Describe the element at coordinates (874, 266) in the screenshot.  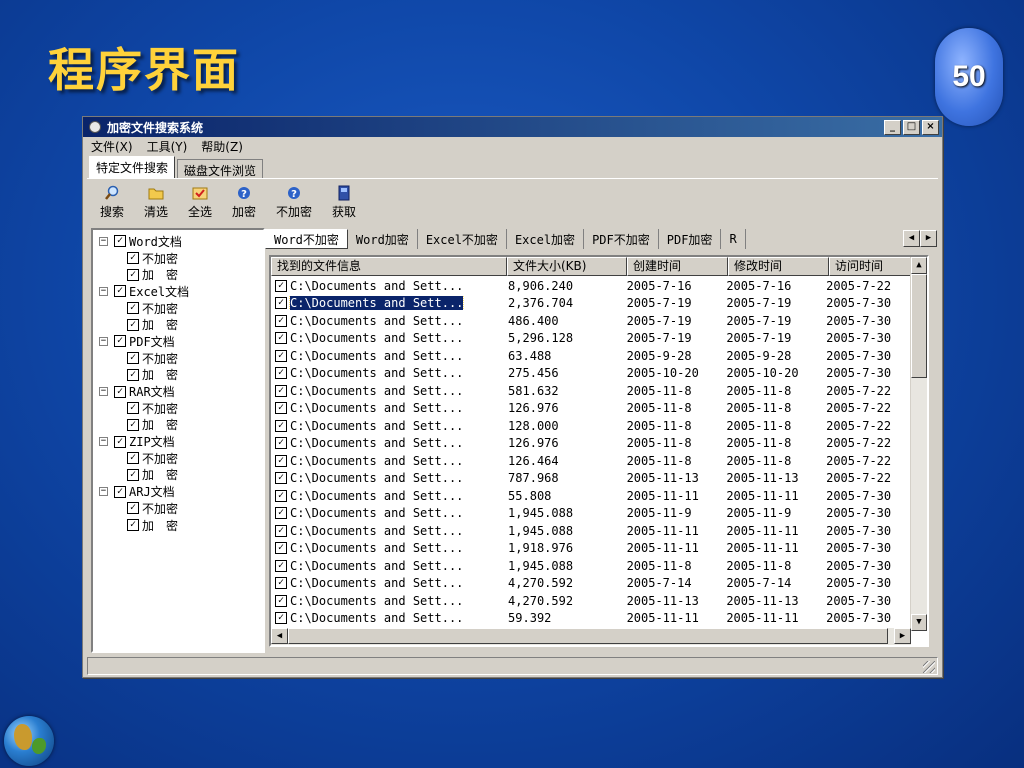
I see `column-header: 访问时间` at that location.